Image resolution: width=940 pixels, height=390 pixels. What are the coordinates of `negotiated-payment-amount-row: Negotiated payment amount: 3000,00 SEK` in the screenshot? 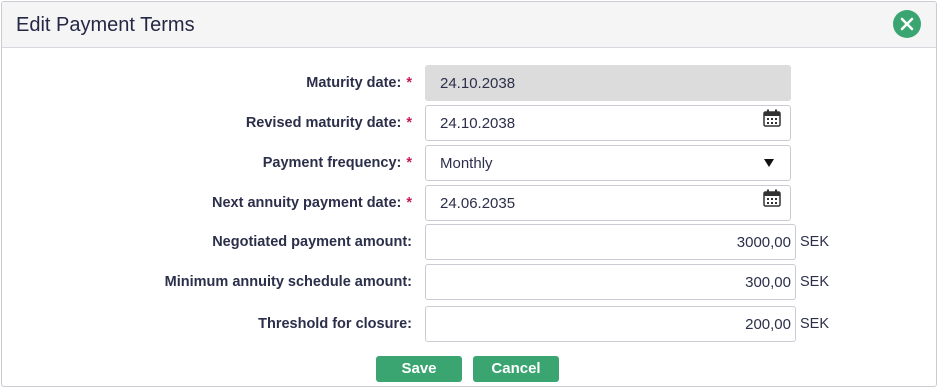 It's located at (469, 242).